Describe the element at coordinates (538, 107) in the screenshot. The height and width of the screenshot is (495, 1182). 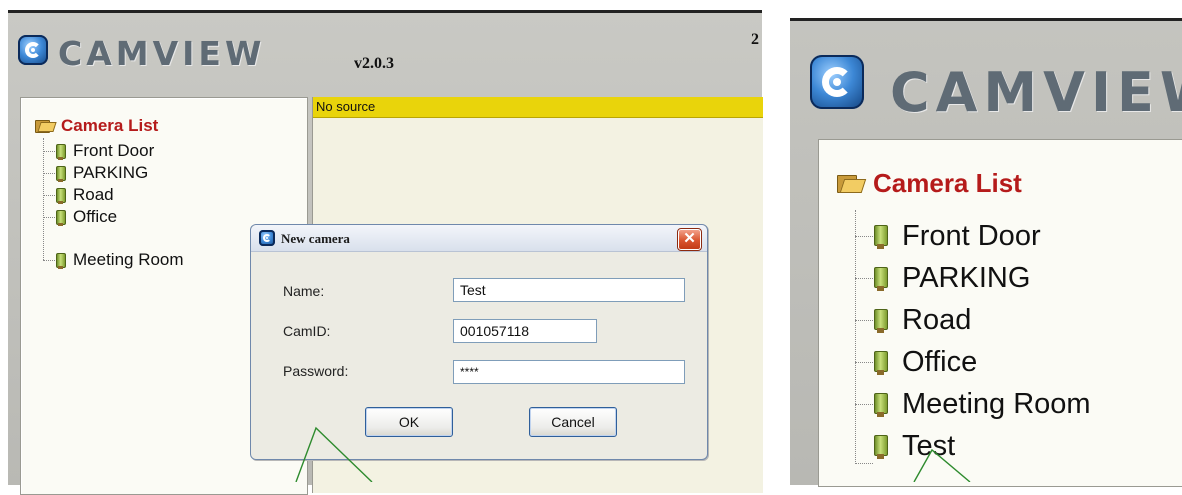
I see `video-status-bar: No source` at that location.